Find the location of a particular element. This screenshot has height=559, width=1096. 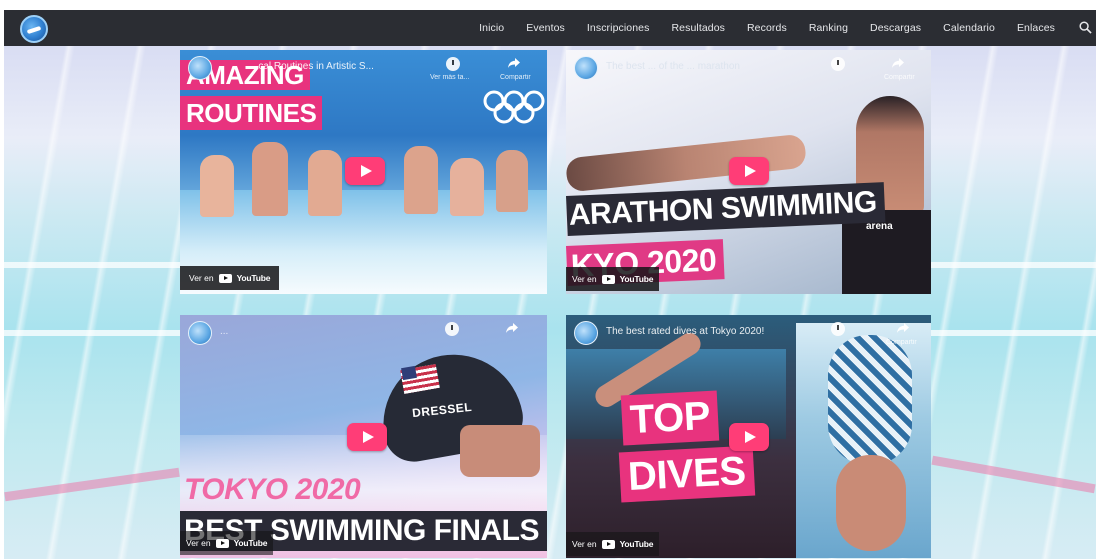

nav-item-resultados: Resultados is located at coordinates (698, 28).